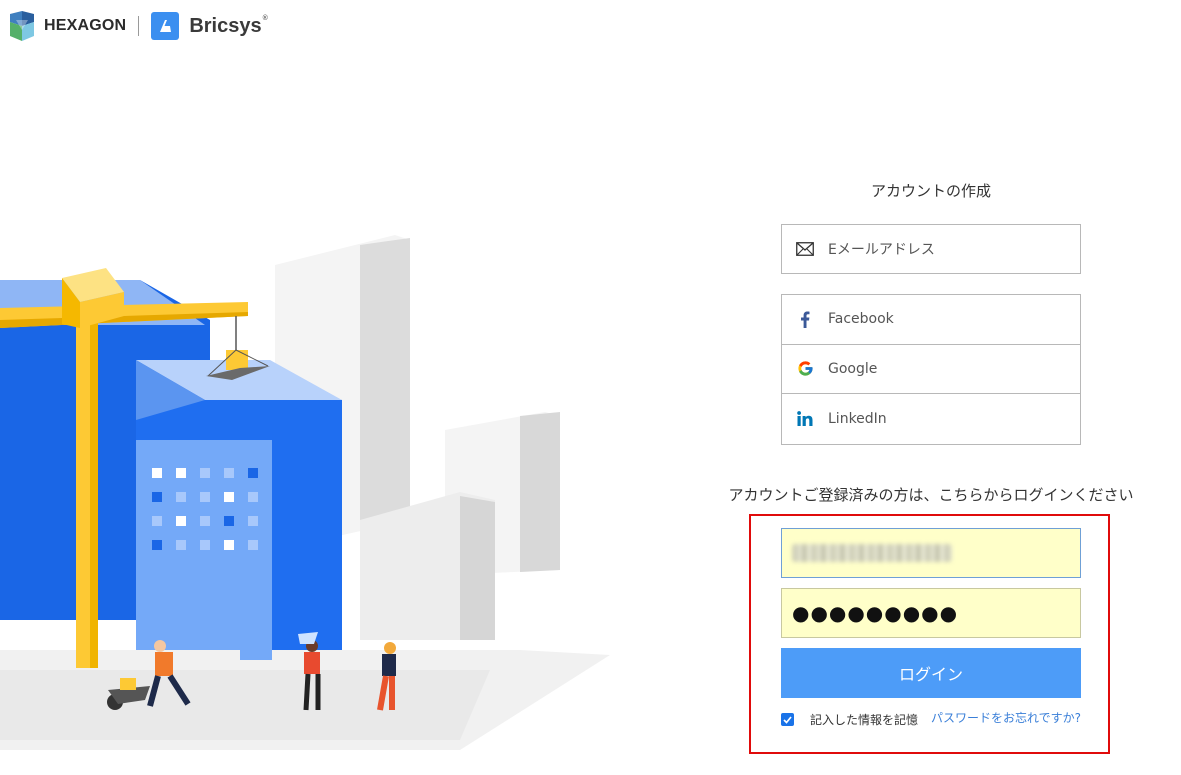 The width and height of the screenshot is (1181, 775). I want to click on facebook-icon, so click(805, 319).